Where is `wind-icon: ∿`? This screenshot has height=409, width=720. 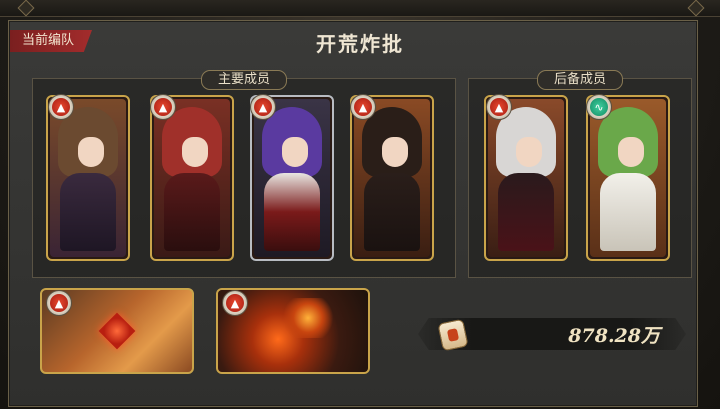 wind-icon: ∿ is located at coordinates (599, 107).